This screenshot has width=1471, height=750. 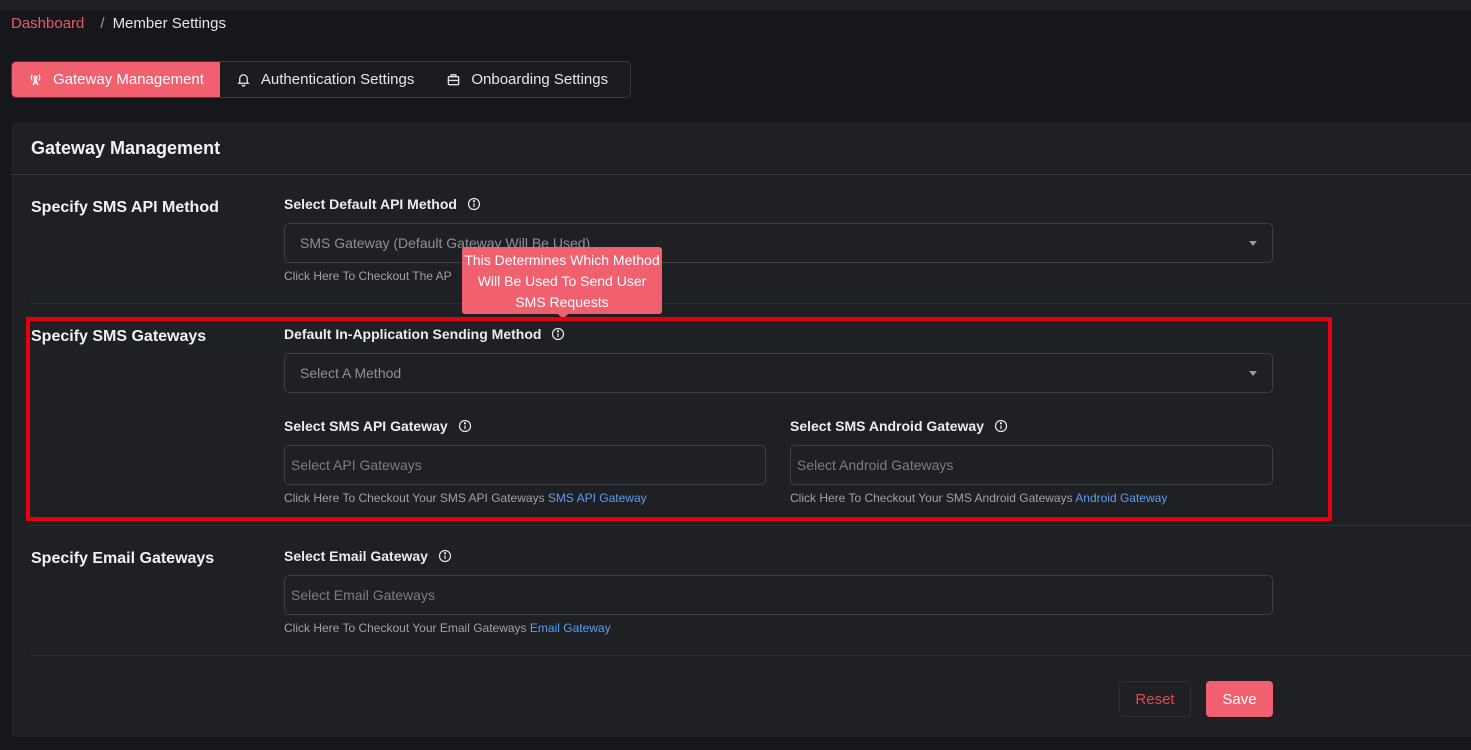 What do you see at coordinates (454, 80) in the screenshot?
I see `briefcase-icon` at bounding box center [454, 80].